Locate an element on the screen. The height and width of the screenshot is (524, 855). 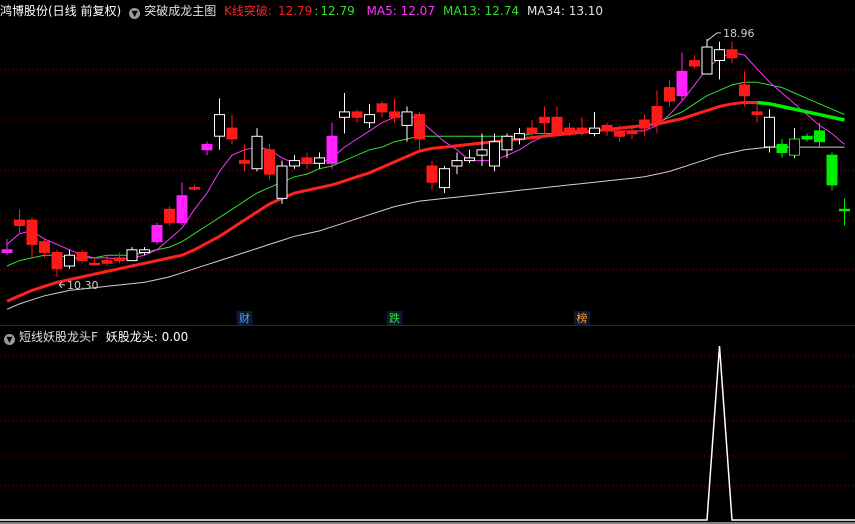
event-marker: 榜 is located at coordinates (582, 318).